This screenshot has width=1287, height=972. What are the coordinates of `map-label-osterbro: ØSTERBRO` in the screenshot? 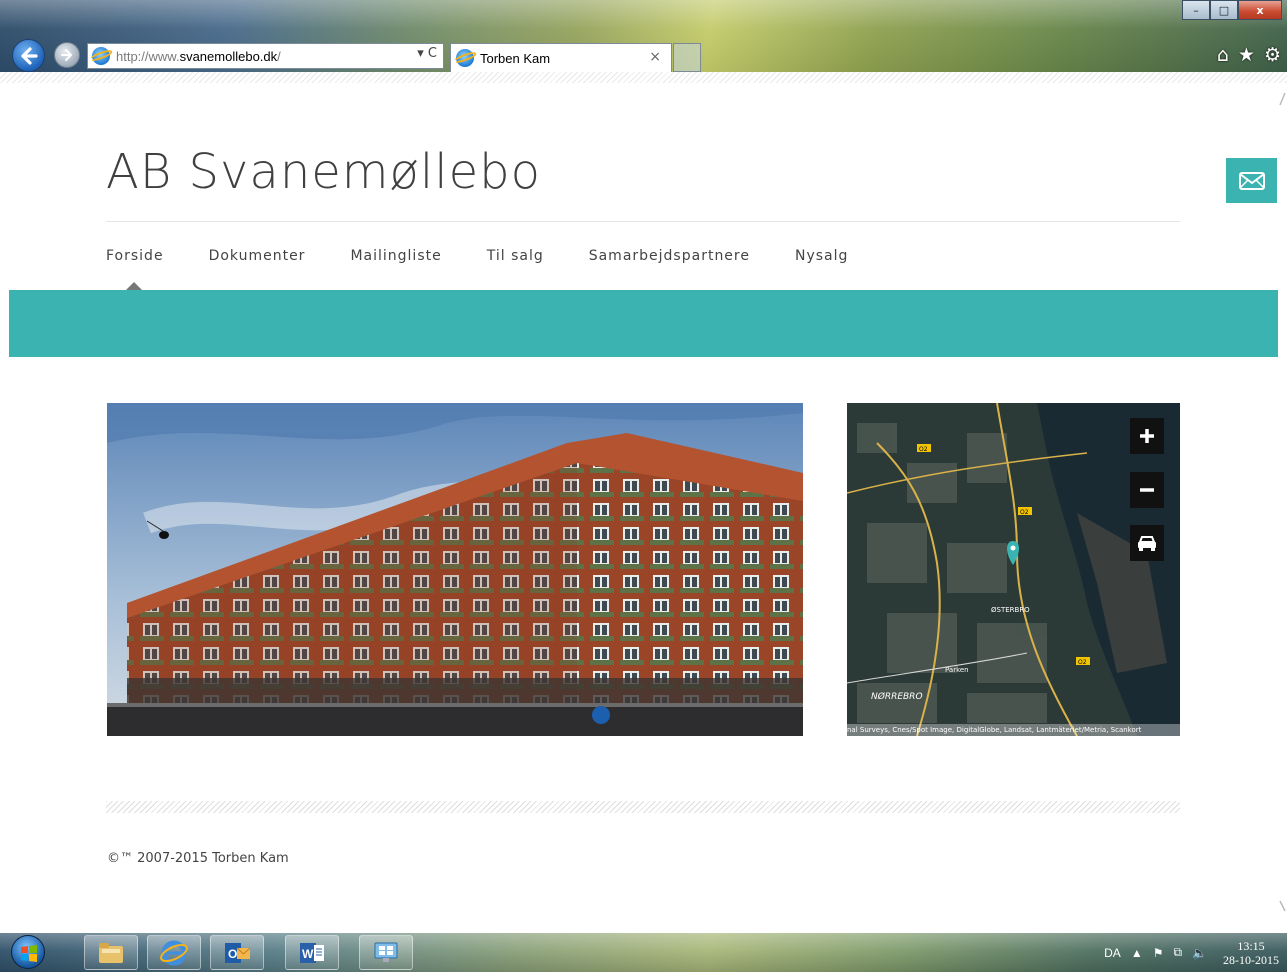 It's located at (1010, 610).